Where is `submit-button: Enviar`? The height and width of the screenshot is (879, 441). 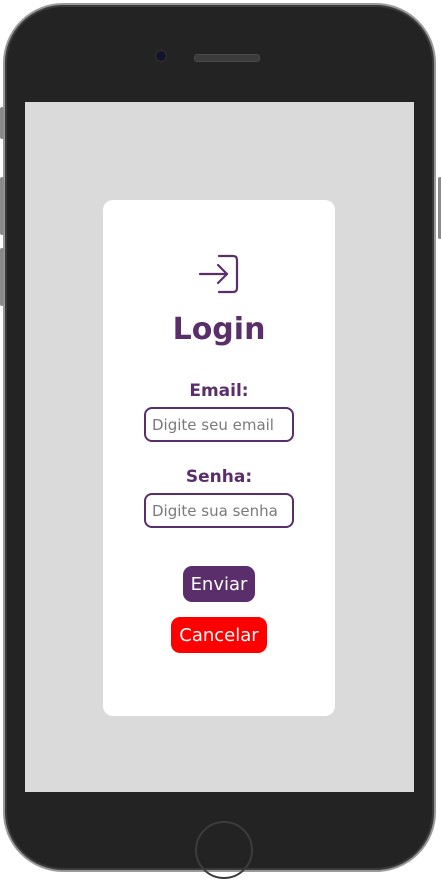
submit-button: Enviar is located at coordinates (219, 584).